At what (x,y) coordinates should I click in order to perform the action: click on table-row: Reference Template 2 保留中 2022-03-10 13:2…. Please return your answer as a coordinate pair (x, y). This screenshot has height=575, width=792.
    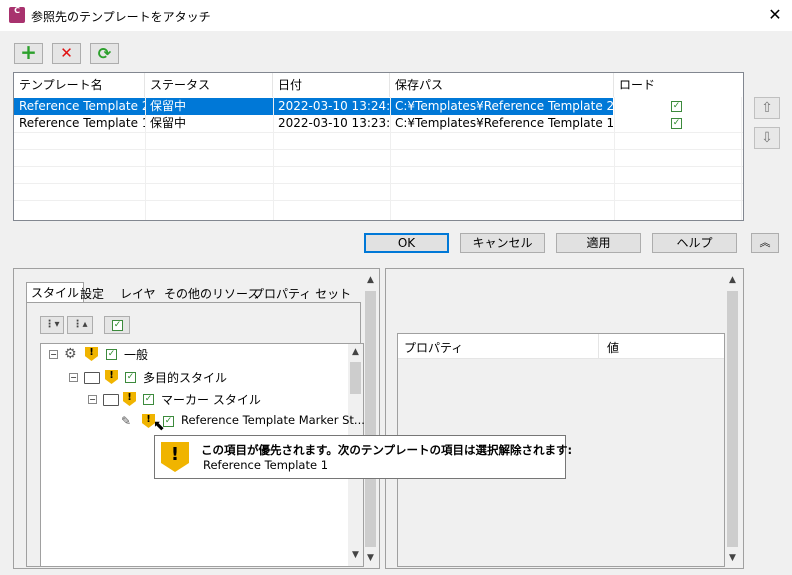
    Looking at the image, I should click on (313, 106).